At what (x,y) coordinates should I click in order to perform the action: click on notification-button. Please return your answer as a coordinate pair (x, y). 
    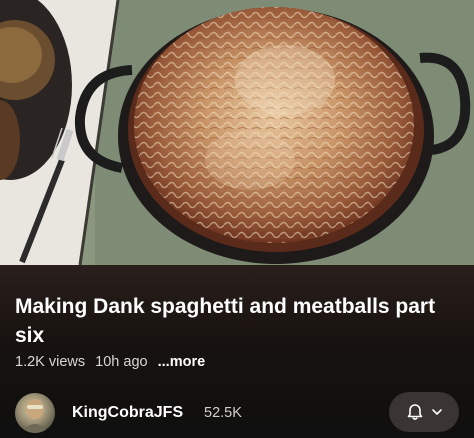
    Looking at the image, I should click on (424, 412).